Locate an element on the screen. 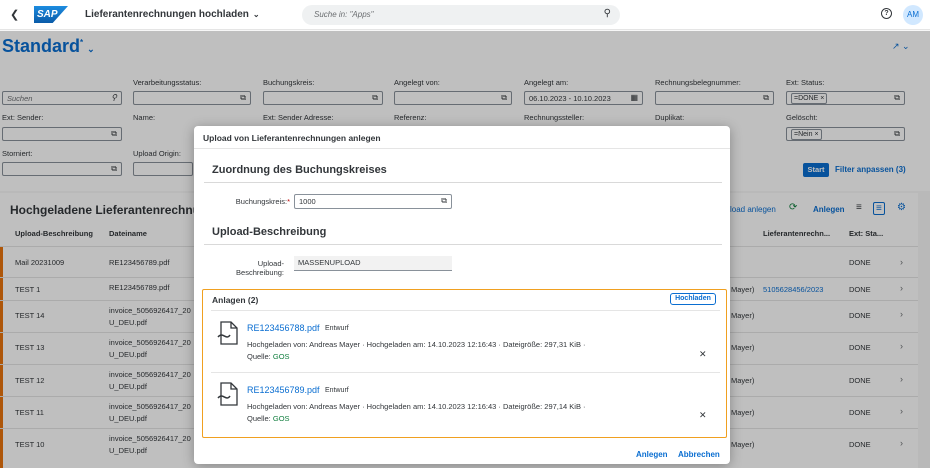  attachment-name-link: RE123456788.pdf is located at coordinates (283, 328).